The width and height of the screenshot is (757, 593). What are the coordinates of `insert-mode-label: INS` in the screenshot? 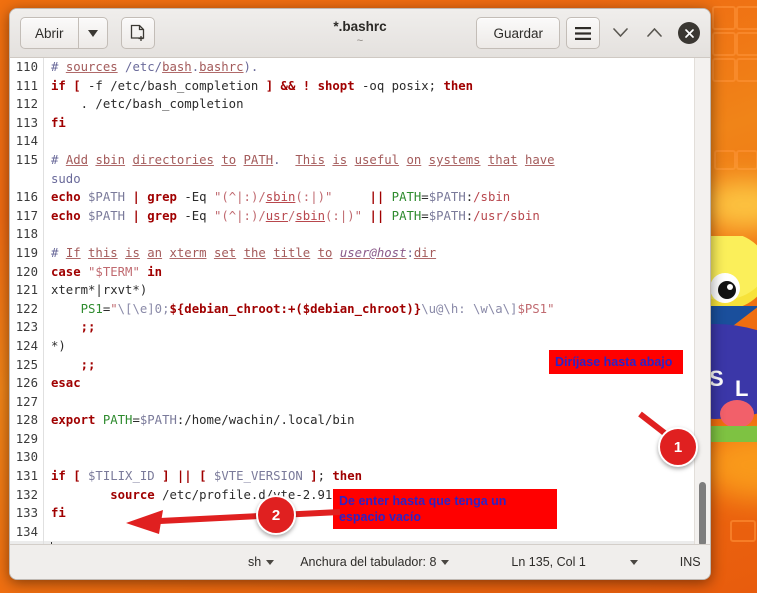 It's located at (690, 562).